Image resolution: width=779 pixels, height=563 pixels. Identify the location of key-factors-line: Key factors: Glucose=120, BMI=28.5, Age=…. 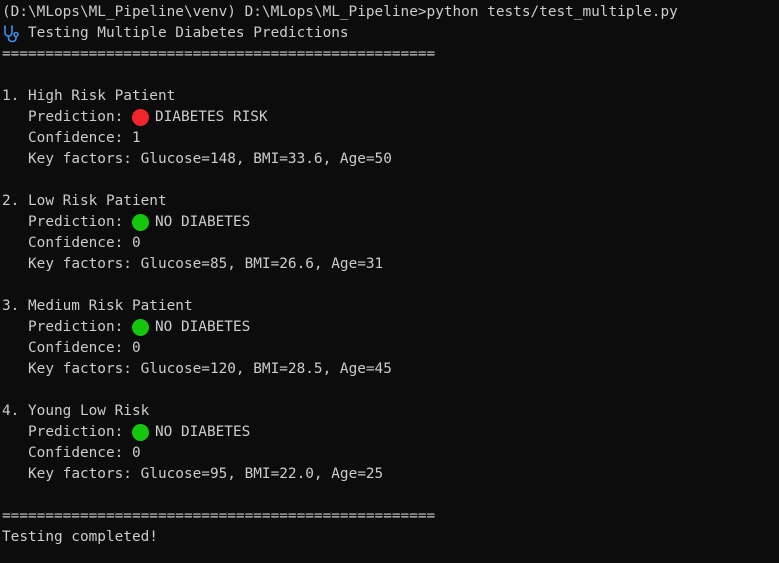
(210, 369).